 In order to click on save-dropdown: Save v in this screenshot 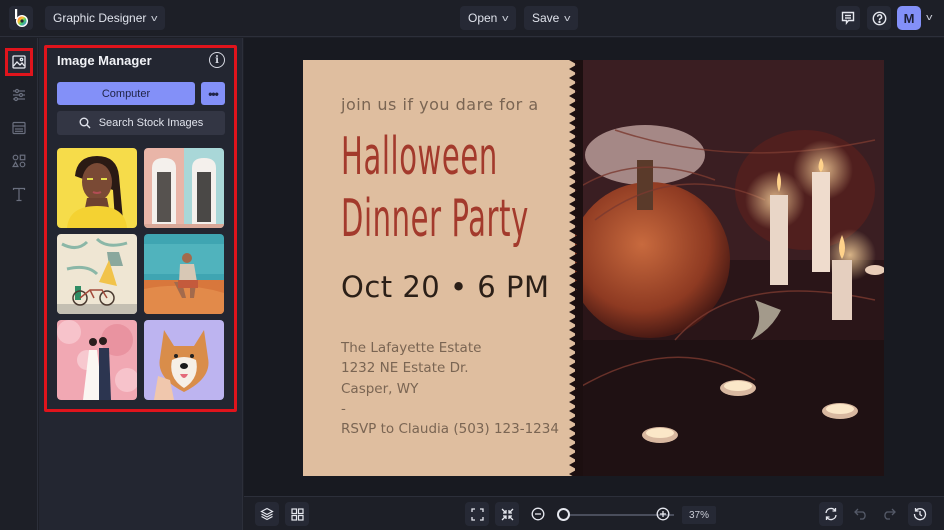, I will do `click(551, 18)`.